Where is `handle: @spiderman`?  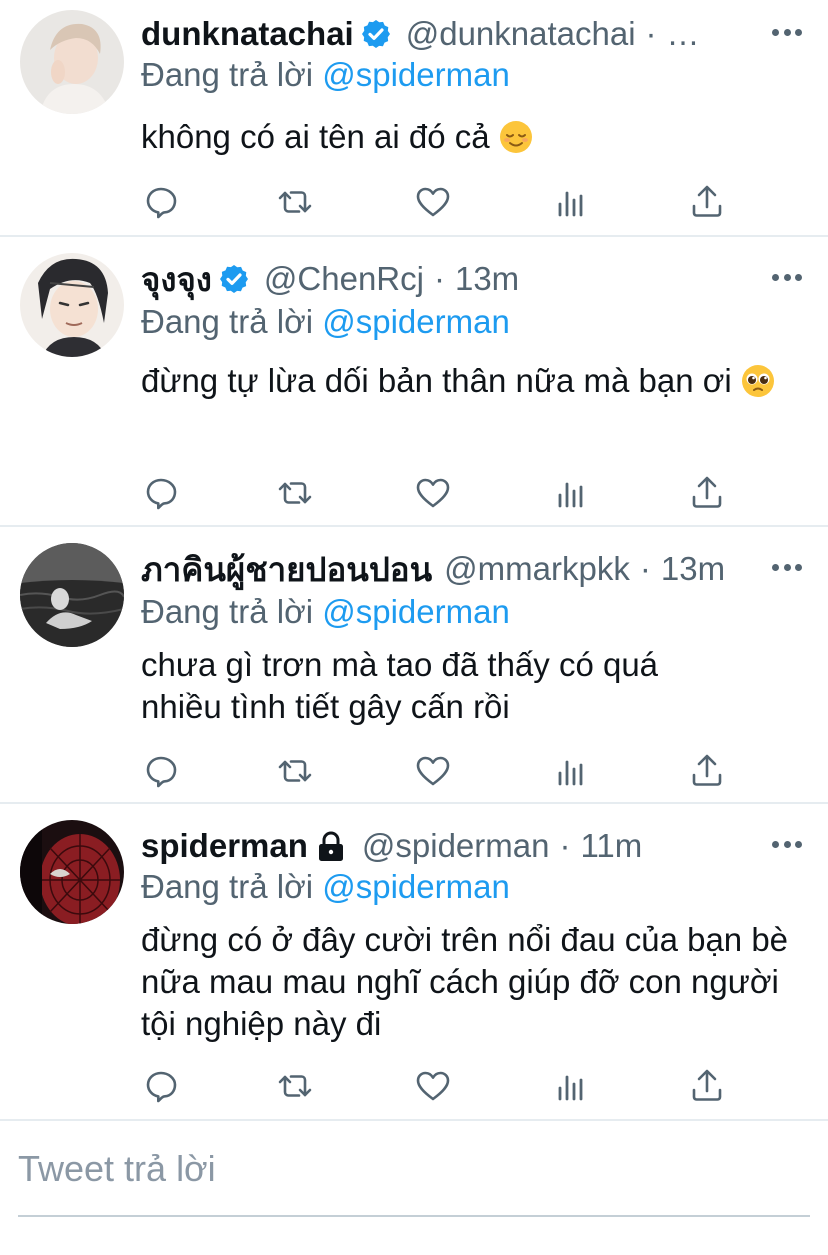 handle: @spiderman is located at coordinates (456, 846).